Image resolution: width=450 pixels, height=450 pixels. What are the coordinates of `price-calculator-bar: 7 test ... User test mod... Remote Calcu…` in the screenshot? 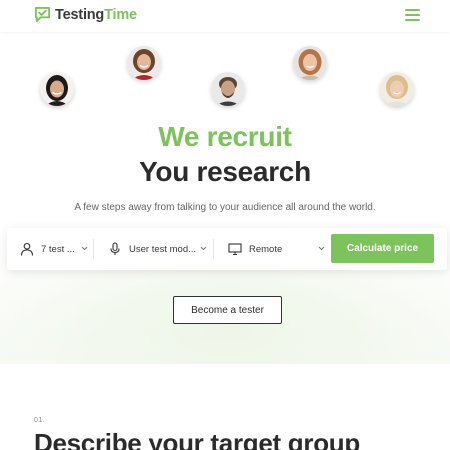 It's located at (227, 249).